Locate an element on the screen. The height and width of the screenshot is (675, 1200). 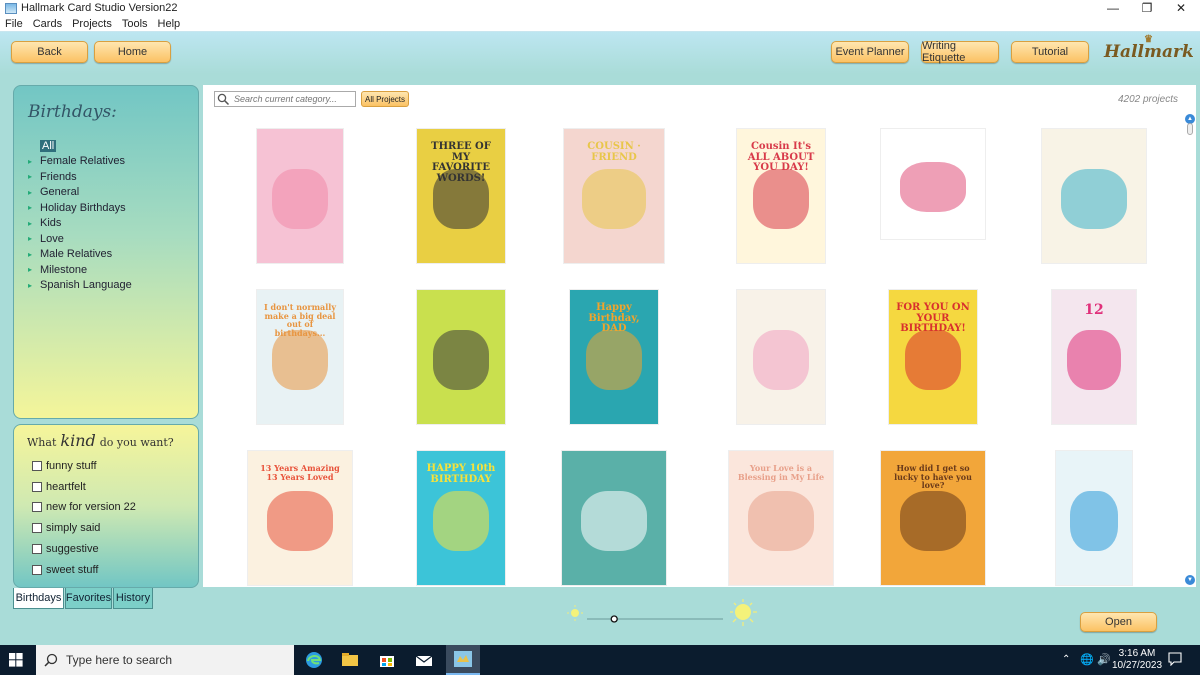
volume-icon: 🔊 is located at coordinates (1104, 659).